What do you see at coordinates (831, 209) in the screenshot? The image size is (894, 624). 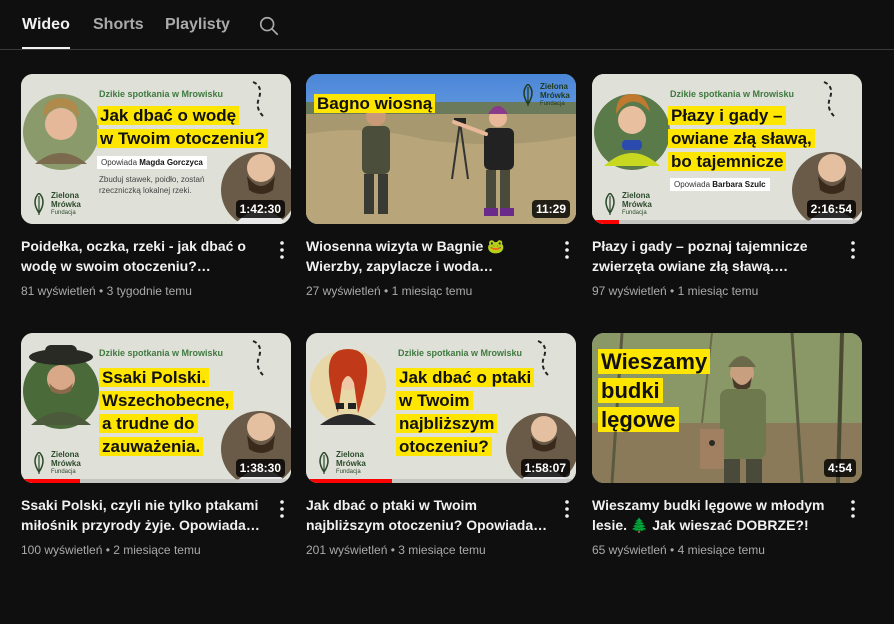 I see `video-duration: 2:16:54` at bounding box center [831, 209].